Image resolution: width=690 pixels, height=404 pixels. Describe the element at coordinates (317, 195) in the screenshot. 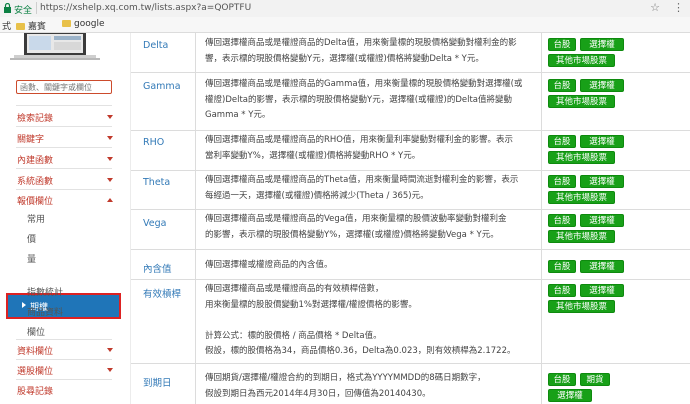

I see `description-line: 每經過一天，選擇權(或權證)價格將減少(Theta / 365)元。` at that location.